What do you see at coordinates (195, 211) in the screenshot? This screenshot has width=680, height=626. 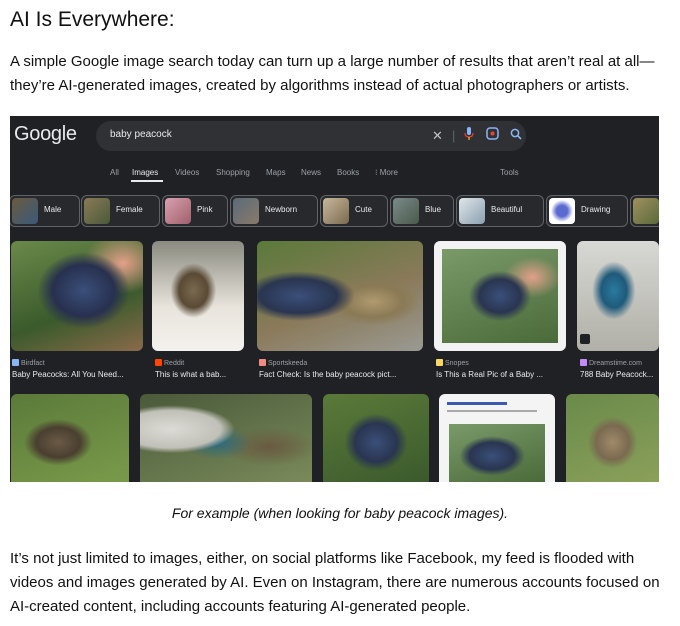 I see `chip-pink: Pink` at bounding box center [195, 211].